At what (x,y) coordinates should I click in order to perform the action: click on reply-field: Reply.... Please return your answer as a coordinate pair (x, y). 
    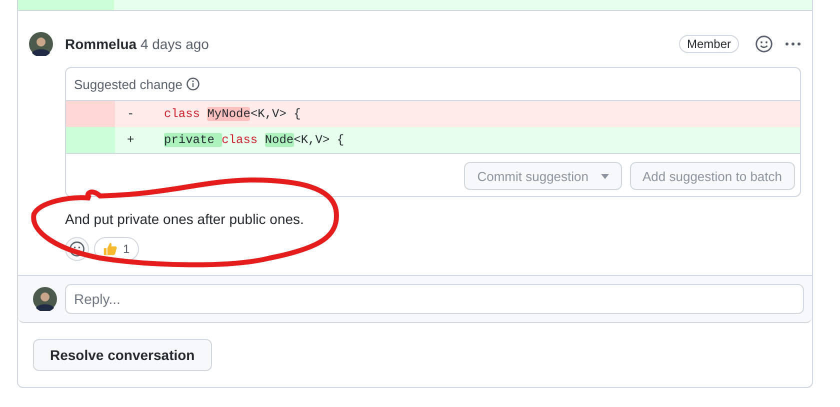
    Looking at the image, I should click on (434, 299).